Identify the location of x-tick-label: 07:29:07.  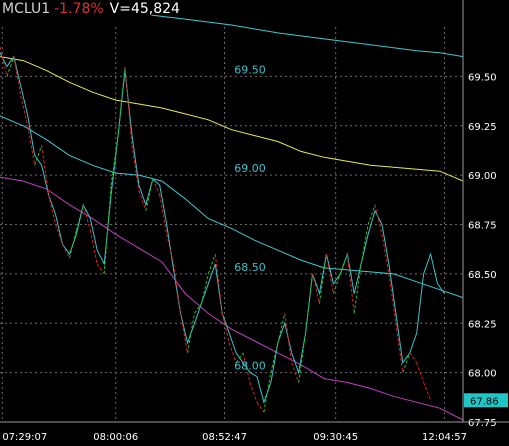
(24, 437).